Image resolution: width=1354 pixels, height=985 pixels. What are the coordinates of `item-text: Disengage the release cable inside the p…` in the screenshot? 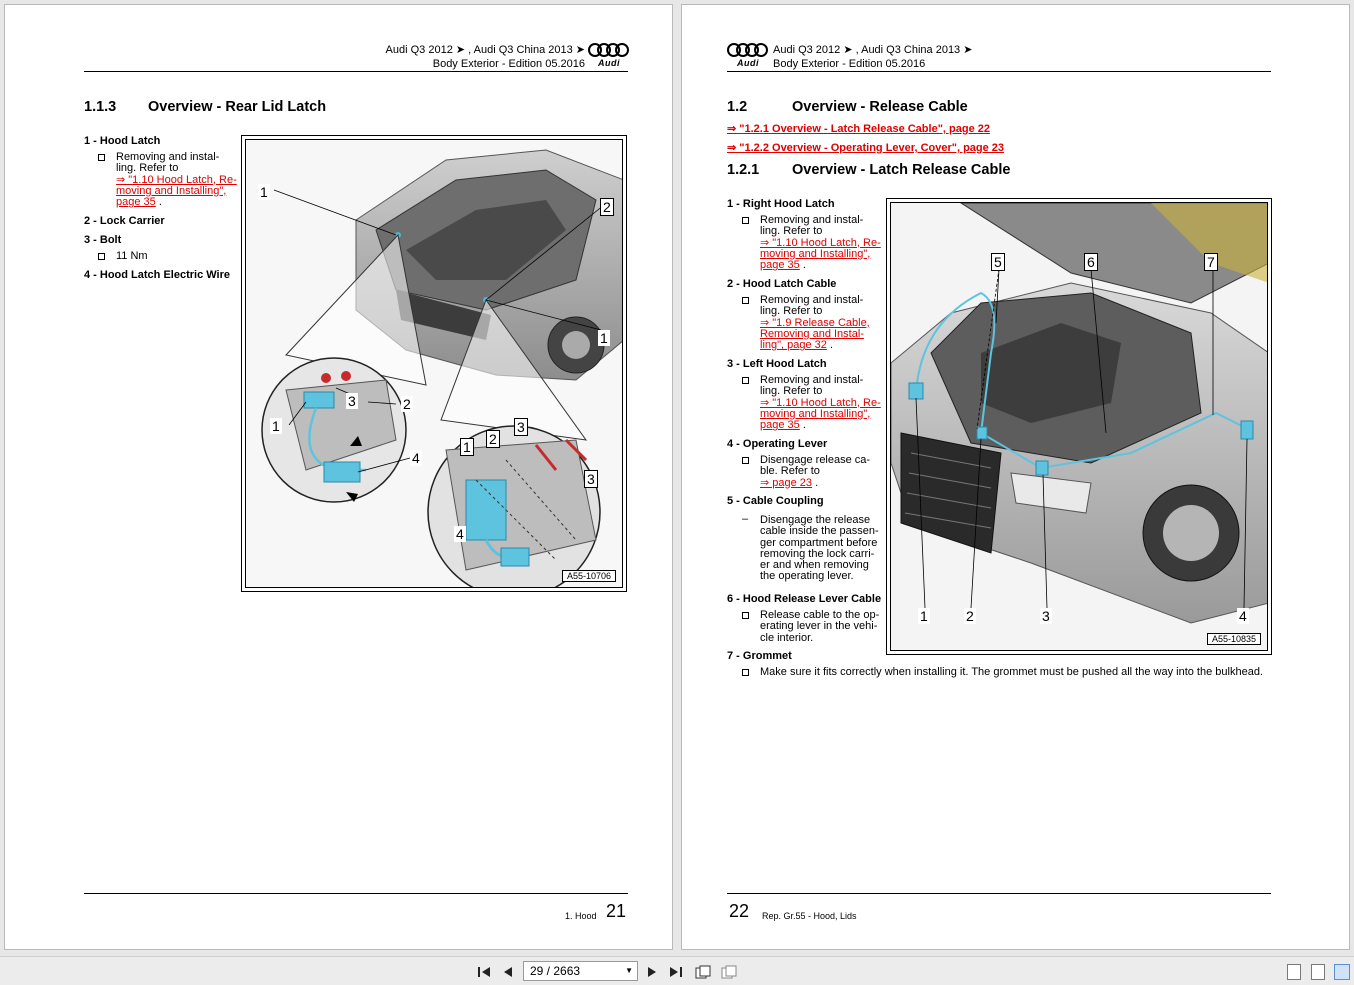 It's located at (819, 548).